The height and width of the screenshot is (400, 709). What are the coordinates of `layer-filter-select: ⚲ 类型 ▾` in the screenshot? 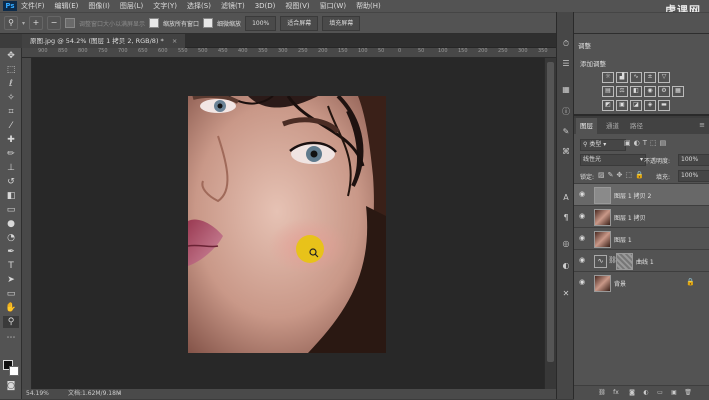 It's located at (603, 145).